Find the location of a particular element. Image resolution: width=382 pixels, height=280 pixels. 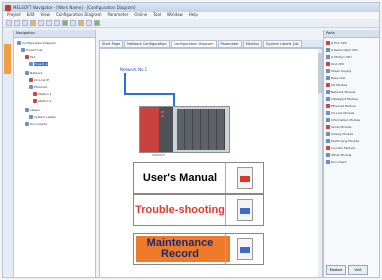

parts-list-item: Q Motion CPU is located at coordinates (339, 56).